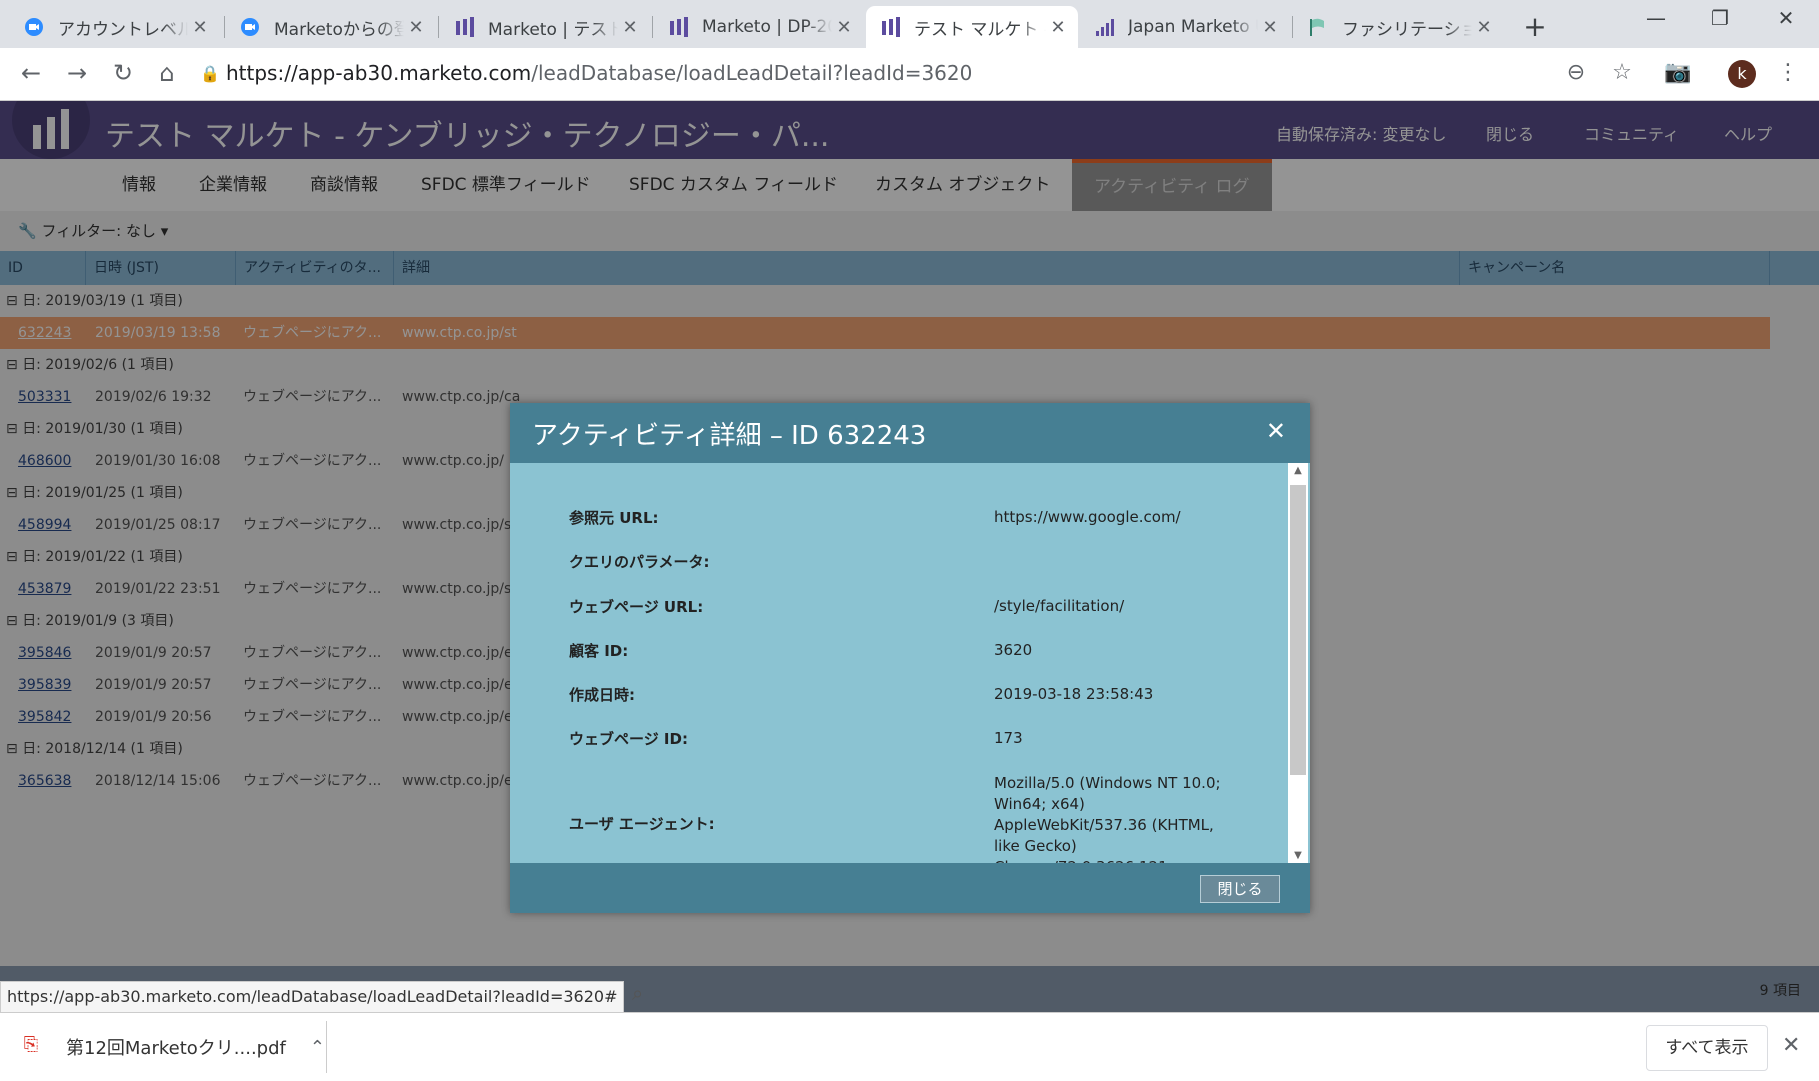 The height and width of the screenshot is (1081, 1819). I want to click on tab-title: ファシリテーションの, so click(1407, 29).